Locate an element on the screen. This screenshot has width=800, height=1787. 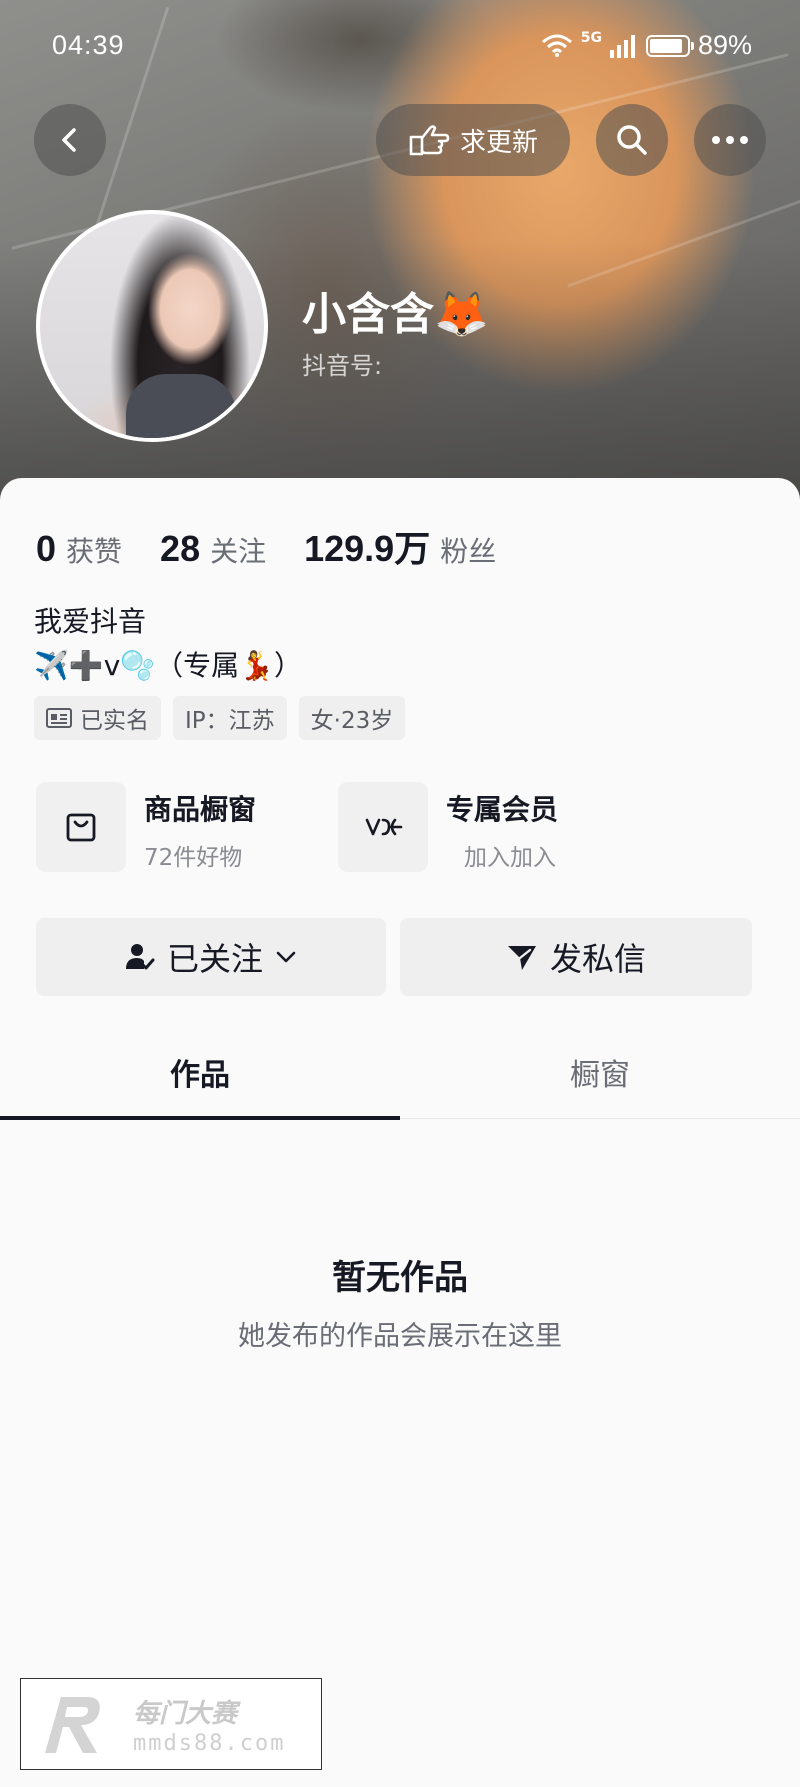
member-subtitle: 加入加入 is located at coordinates (510, 858).